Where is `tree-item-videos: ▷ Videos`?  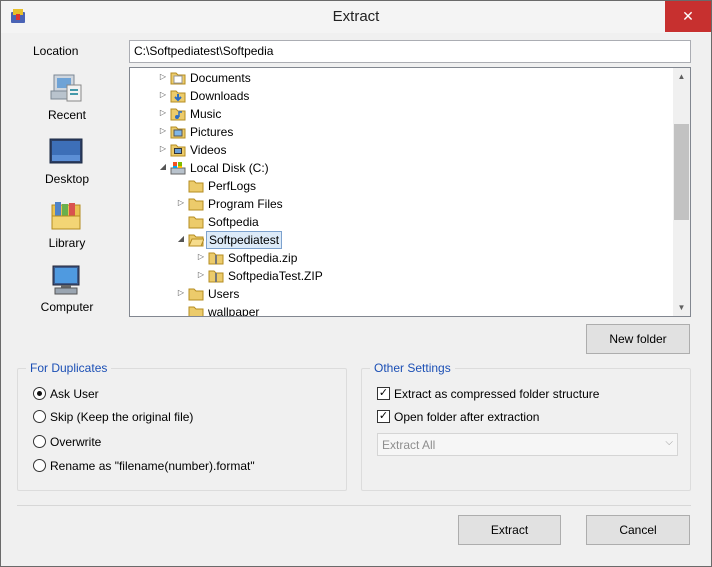
tree-item-videos: ▷ Videos is located at coordinates (308, 150).